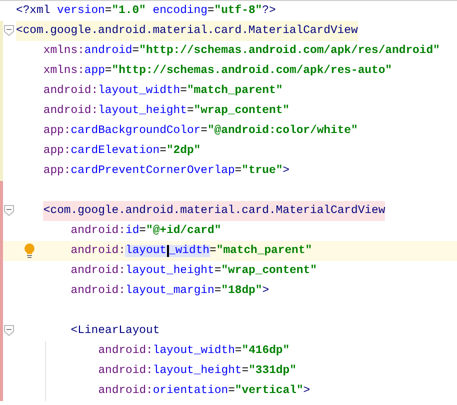 The height and width of the screenshot is (405, 457). I want to click on code-line: android:layout_width="match_parent", so click(163, 91).